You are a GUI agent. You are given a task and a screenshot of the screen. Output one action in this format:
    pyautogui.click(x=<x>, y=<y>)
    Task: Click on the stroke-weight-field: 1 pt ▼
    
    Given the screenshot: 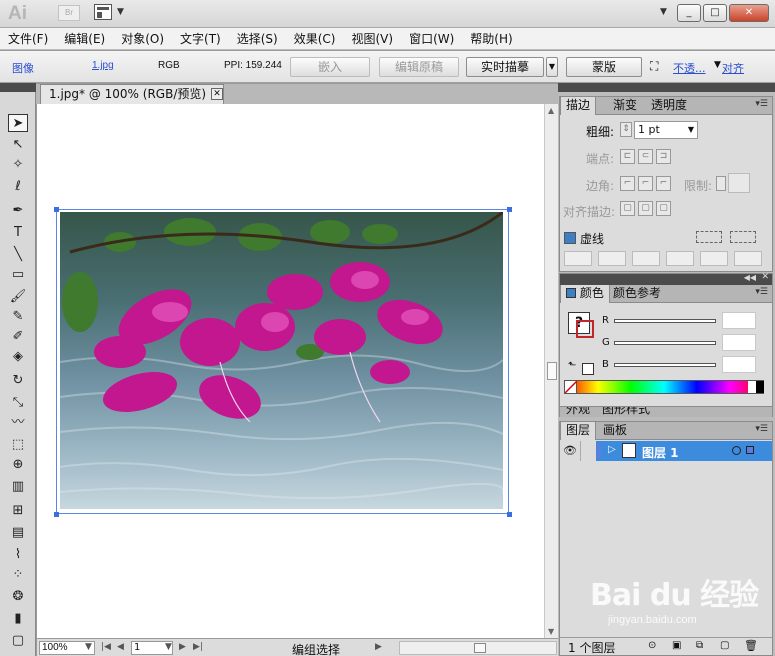 What is the action you would take?
    pyautogui.click(x=666, y=130)
    